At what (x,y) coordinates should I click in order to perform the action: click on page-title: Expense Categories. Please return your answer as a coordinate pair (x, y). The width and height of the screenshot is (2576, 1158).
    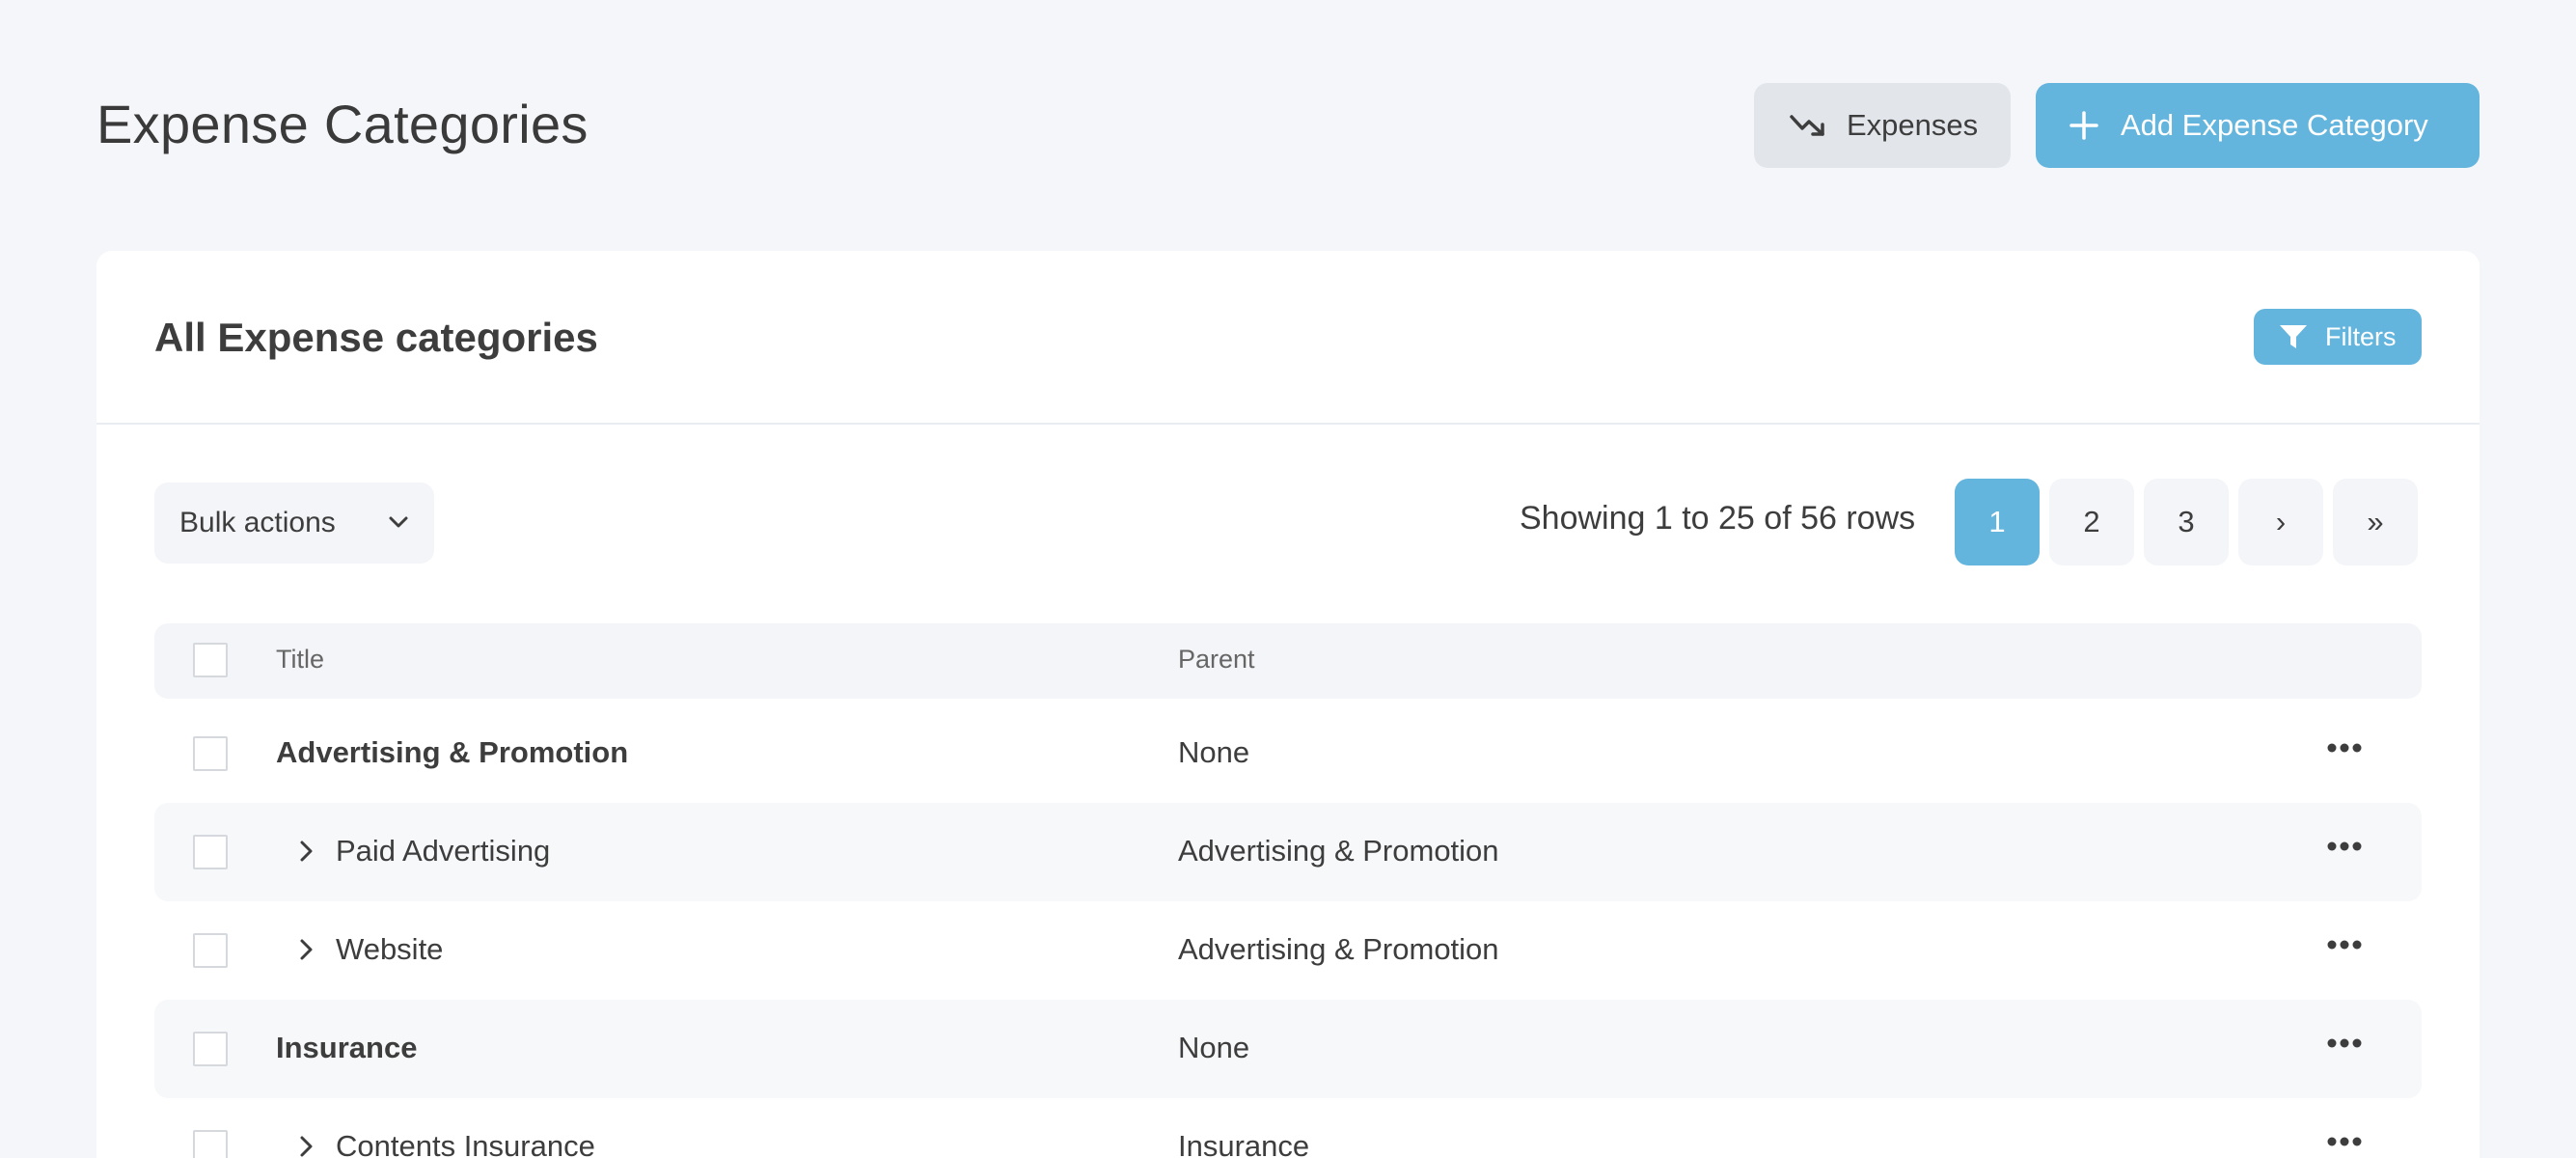
    Looking at the image, I should click on (343, 124).